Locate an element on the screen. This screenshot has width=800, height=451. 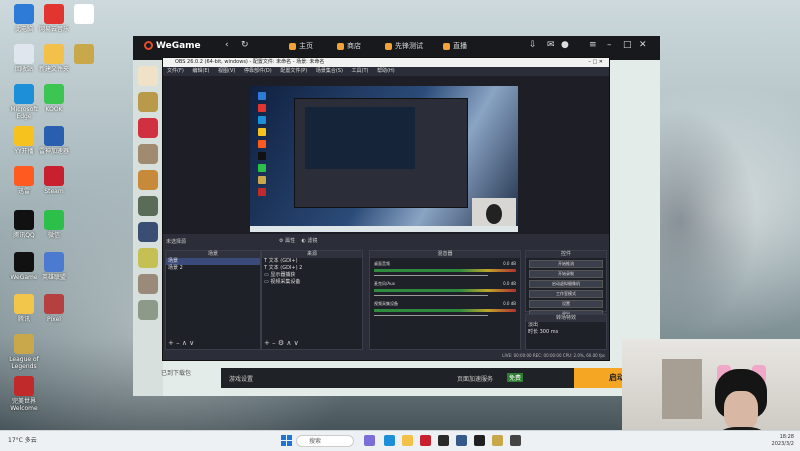
virtual-camera-button: 启动虚拟摄像机 is located at coordinates (566, 284).